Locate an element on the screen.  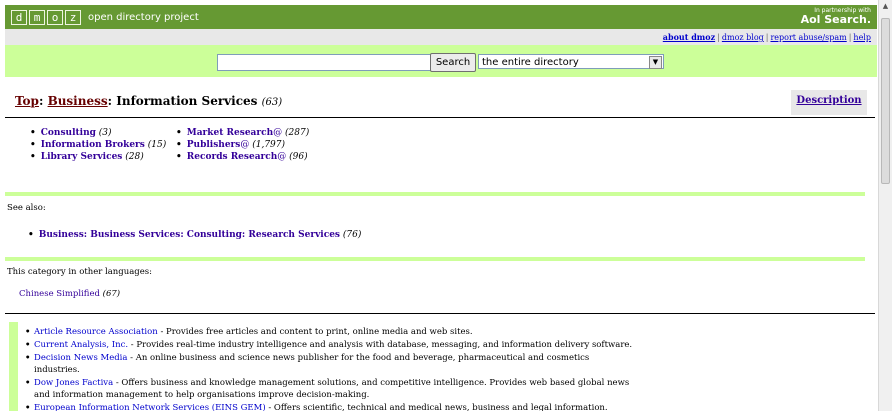
subcategory-count: (3) is located at coordinates (105, 133).